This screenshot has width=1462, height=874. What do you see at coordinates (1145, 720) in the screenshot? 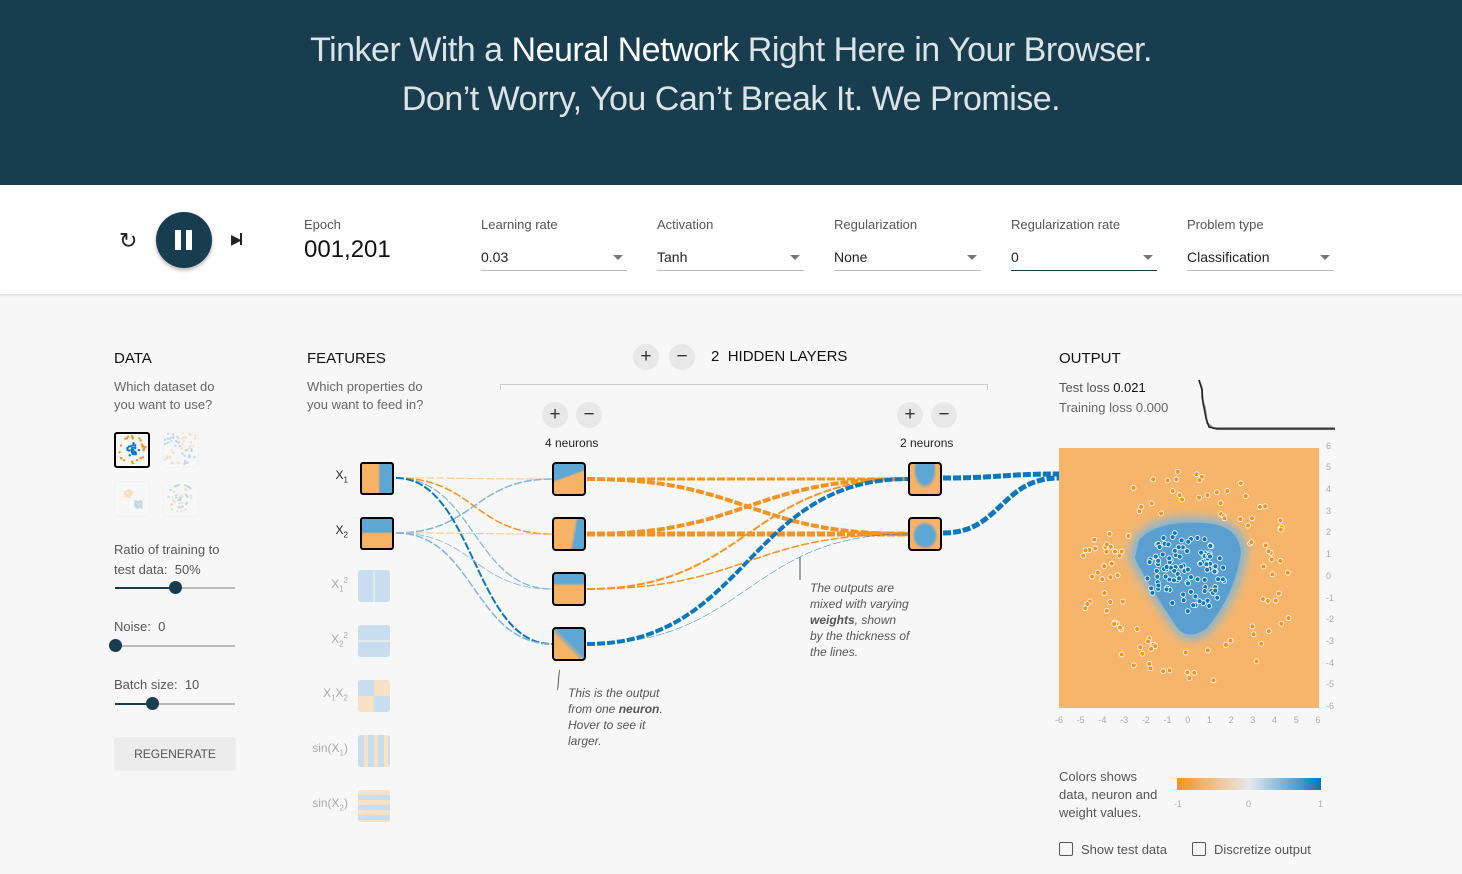
I see `x-axis-tick: -2` at bounding box center [1145, 720].